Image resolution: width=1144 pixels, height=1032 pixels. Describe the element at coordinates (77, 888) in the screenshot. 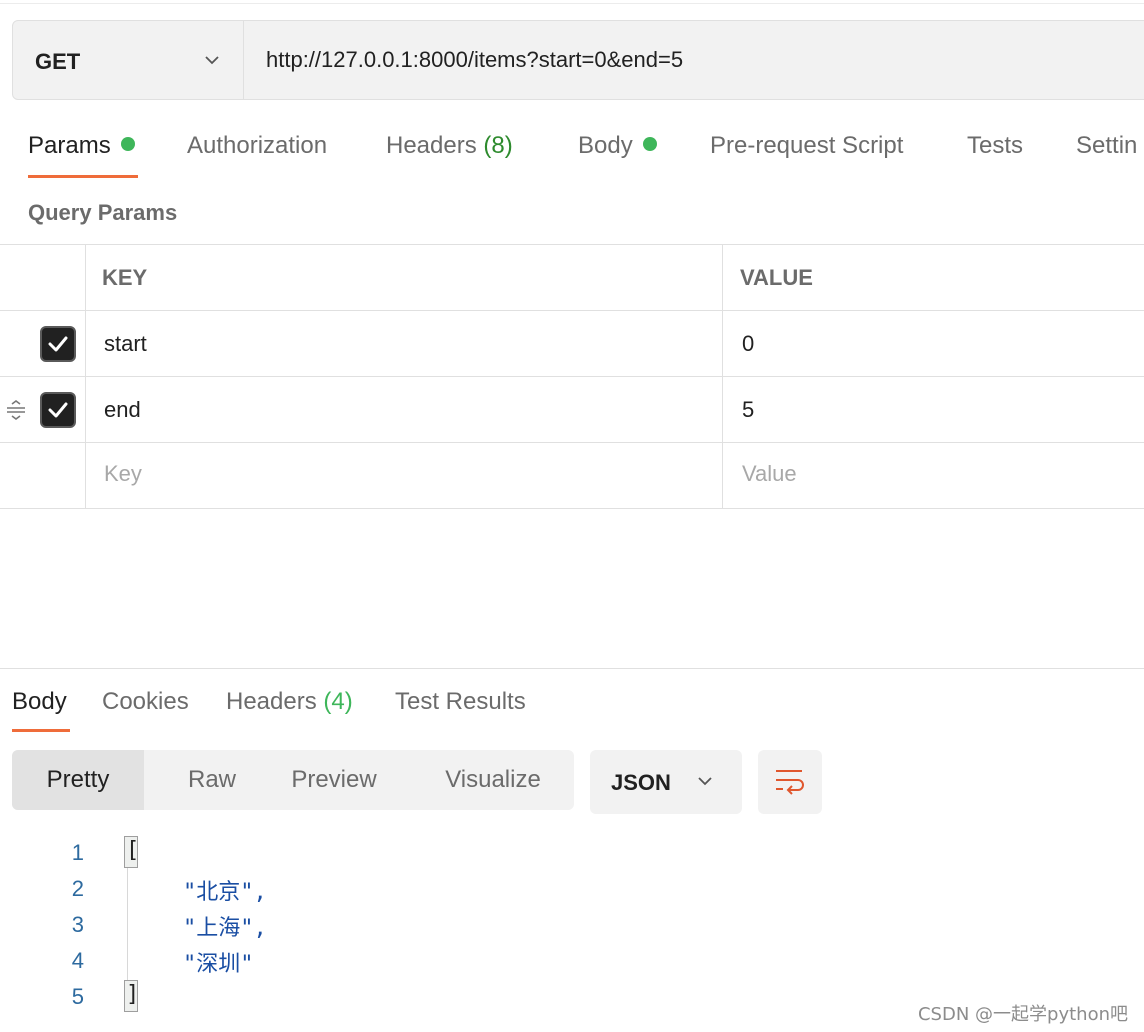

I see `line-number: 2` at that location.